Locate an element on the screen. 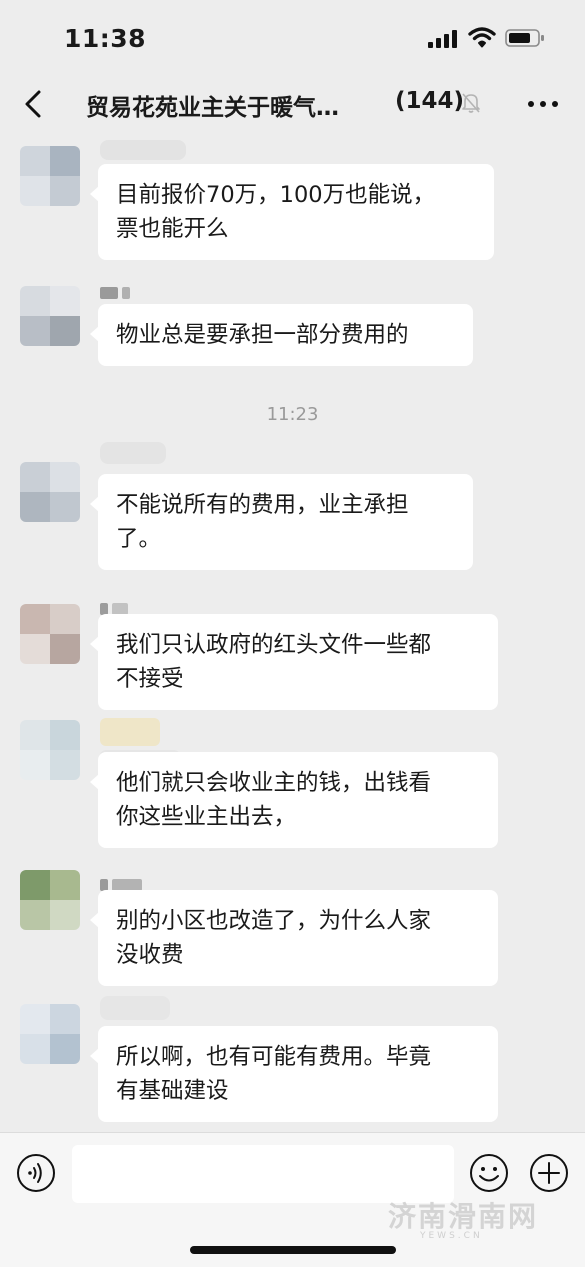 This screenshot has width=585, height=1267. message-item: 我们只认政府的红头文件一些都 不接受 is located at coordinates (292, 657).